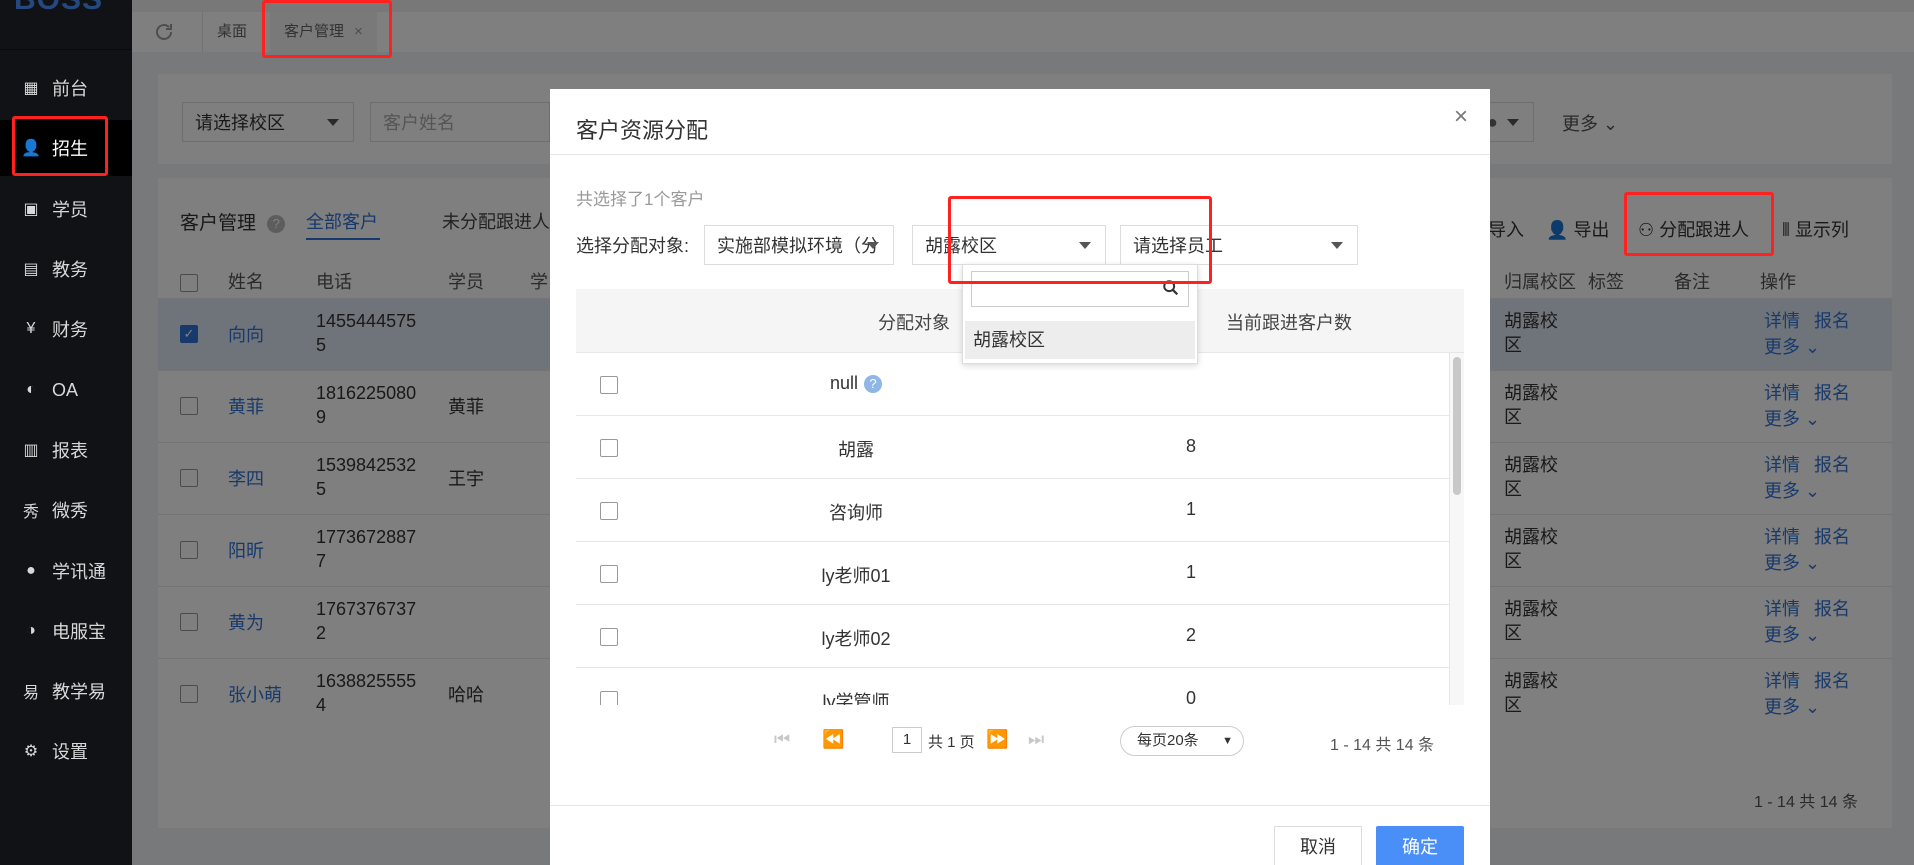 This screenshot has height=865, width=1914. What do you see at coordinates (1182, 741) in the screenshot?
I see `page-size-select: 每页20条 ▼` at bounding box center [1182, 741].